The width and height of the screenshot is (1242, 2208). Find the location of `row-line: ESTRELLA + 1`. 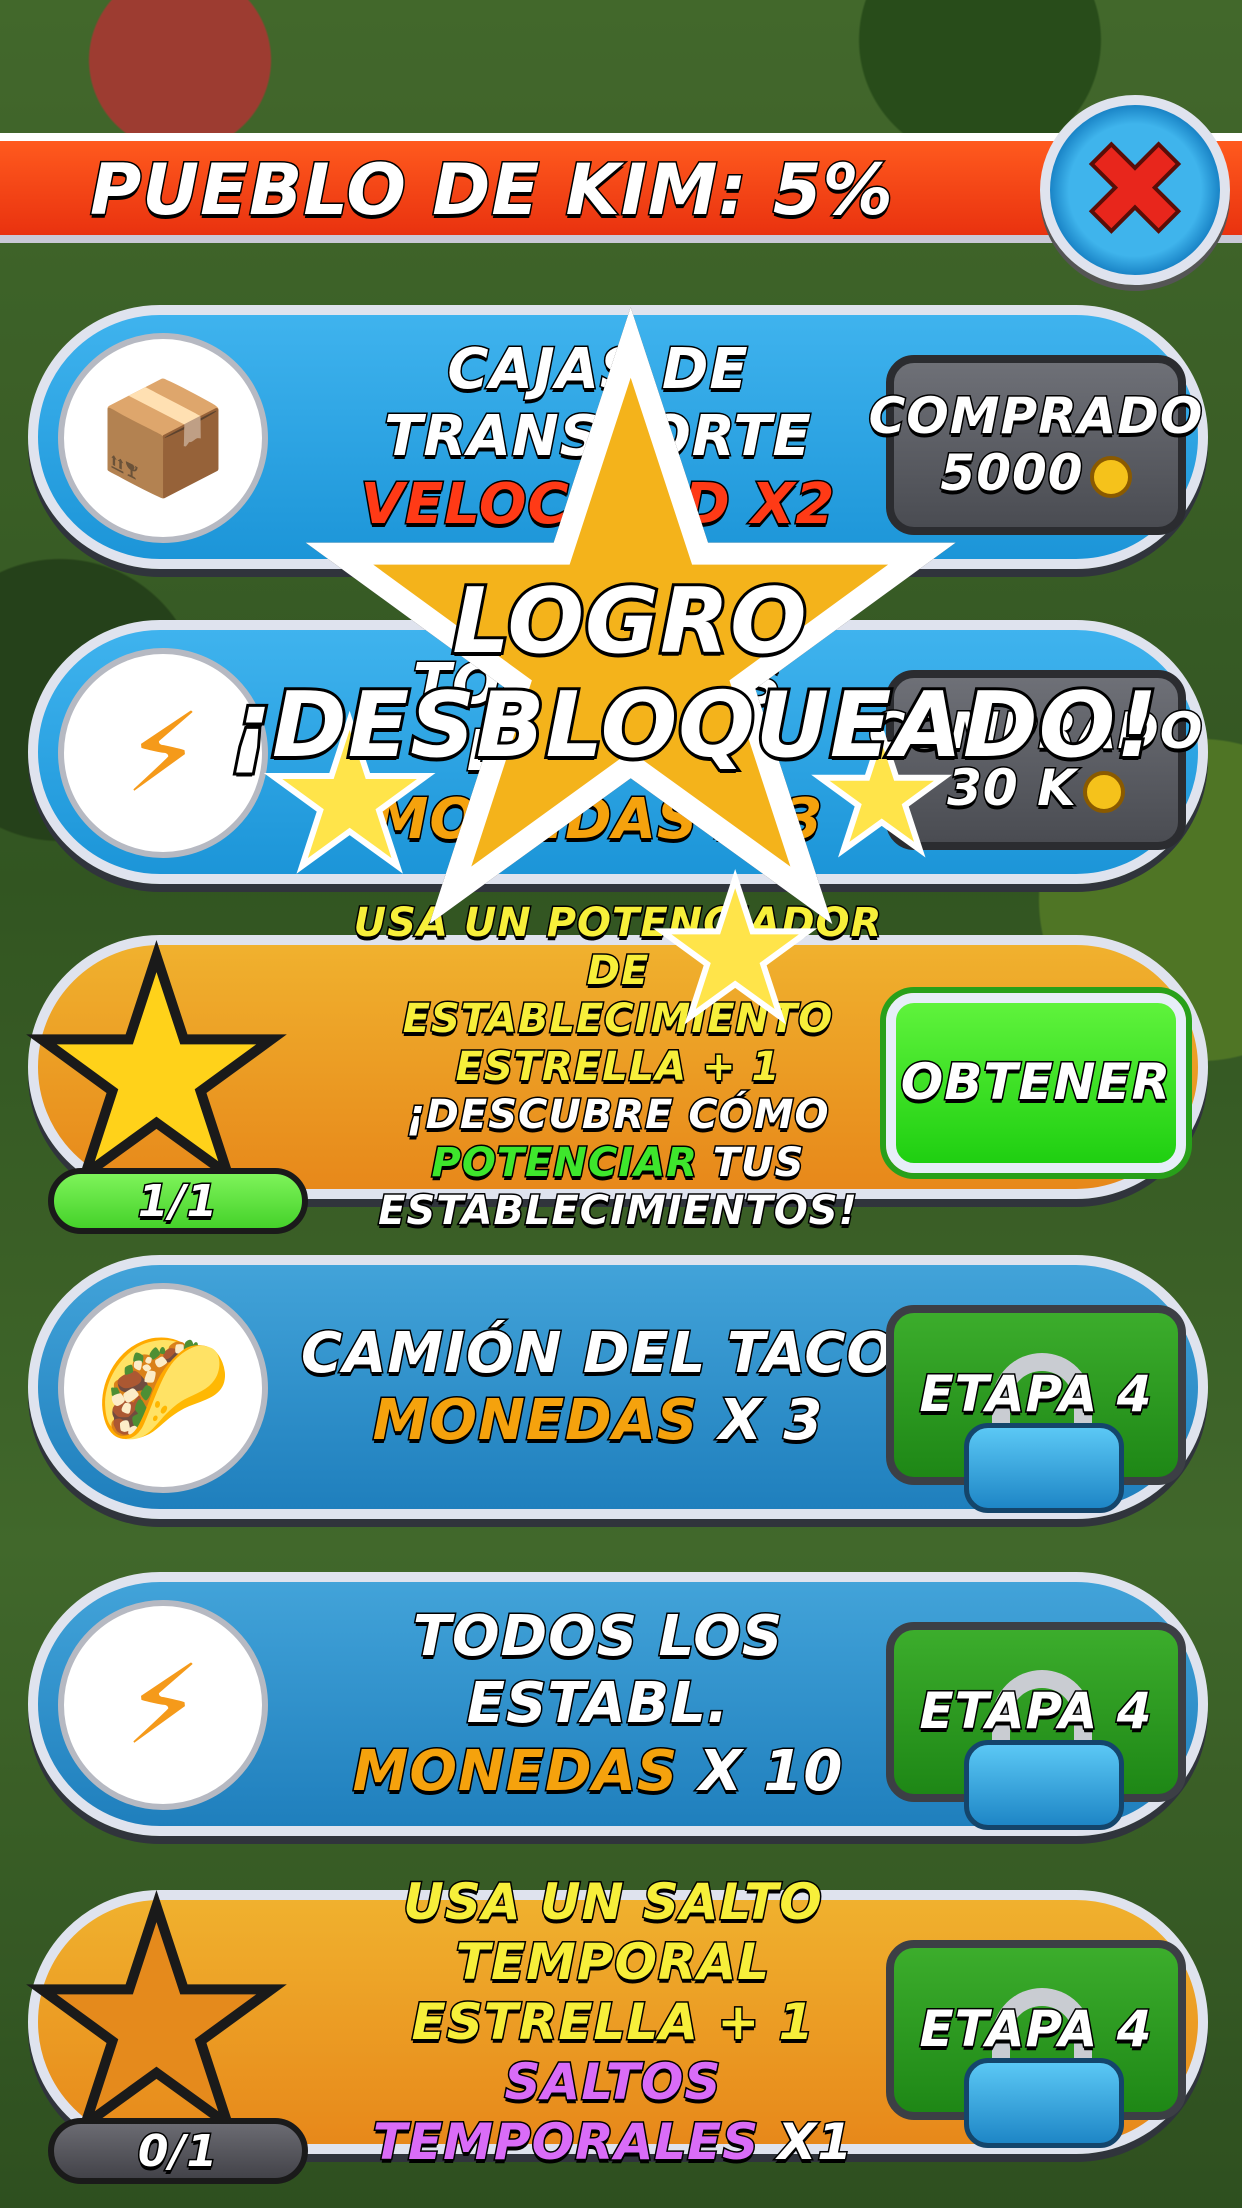

row-line: ESTRELLA + 1 is located at coordinates (612, 2022).